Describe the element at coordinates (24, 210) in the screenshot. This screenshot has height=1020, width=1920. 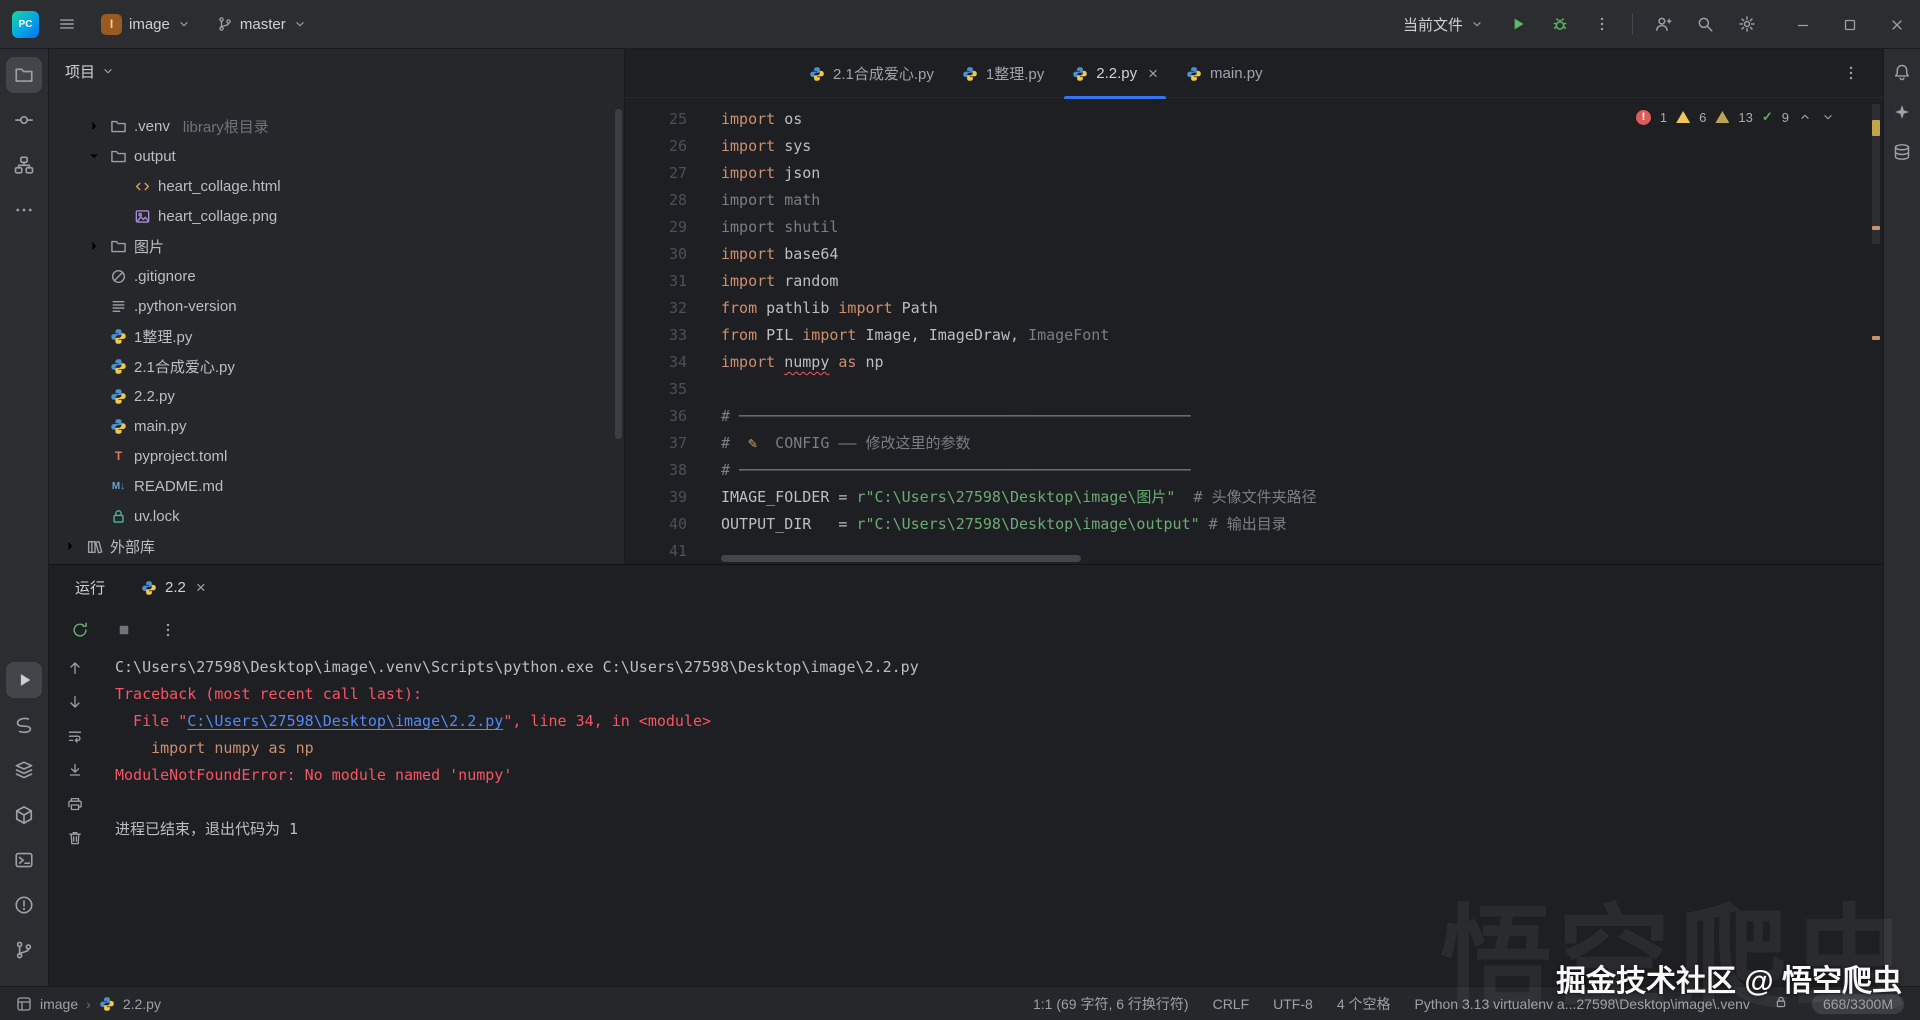
I see `toolwindow-more-tool-windows-button` at that location.